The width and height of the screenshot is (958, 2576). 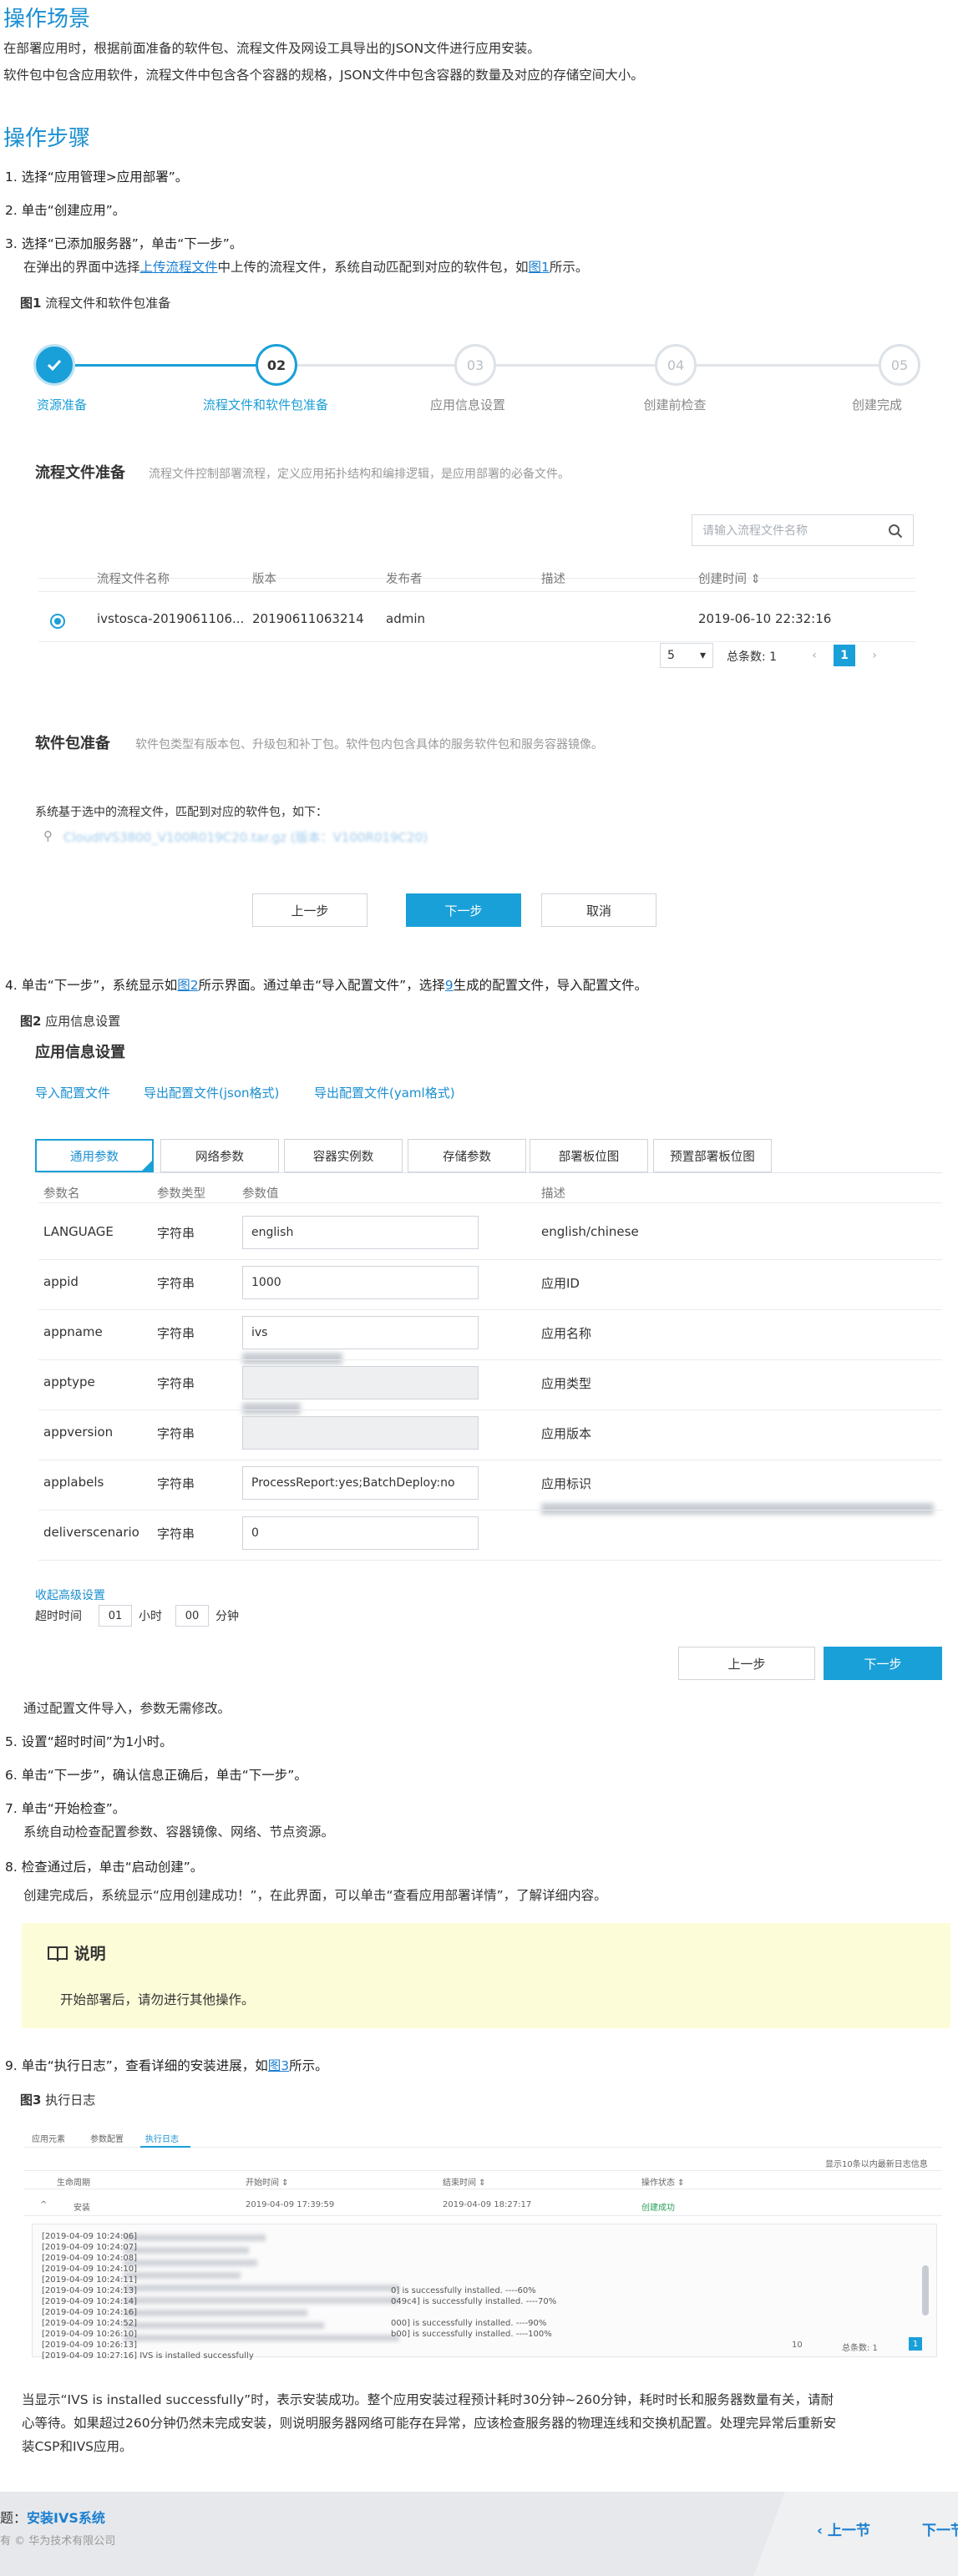 What do you see at coordinates (90, 2248) in the screenshot?
I see `log-line: [2019-04-09 10:24:07]` at bounding box center [90, 2248].